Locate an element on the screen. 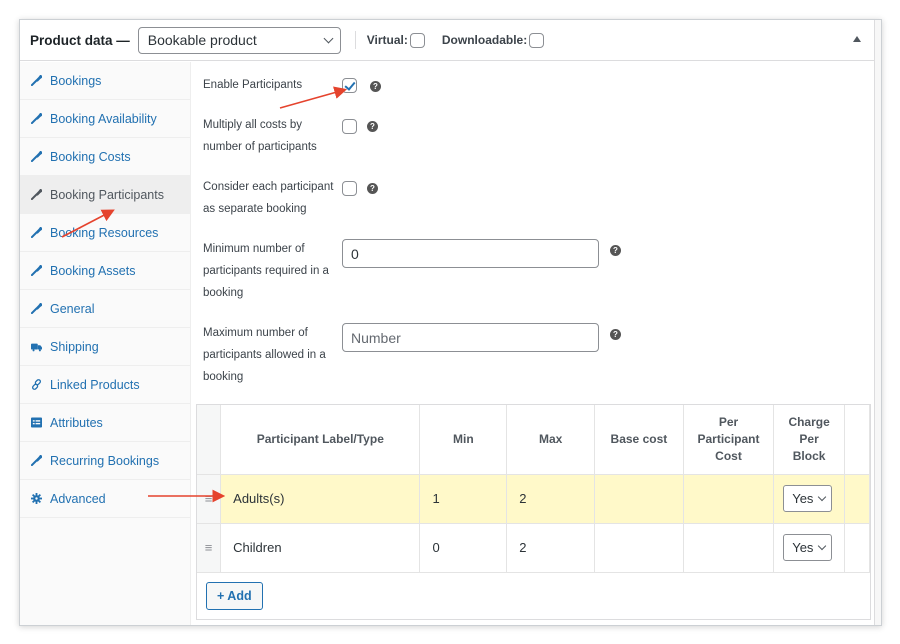 The image size is (900, 644). sidebar-item-bookings: Bookings is located at coordinates (105, 81).